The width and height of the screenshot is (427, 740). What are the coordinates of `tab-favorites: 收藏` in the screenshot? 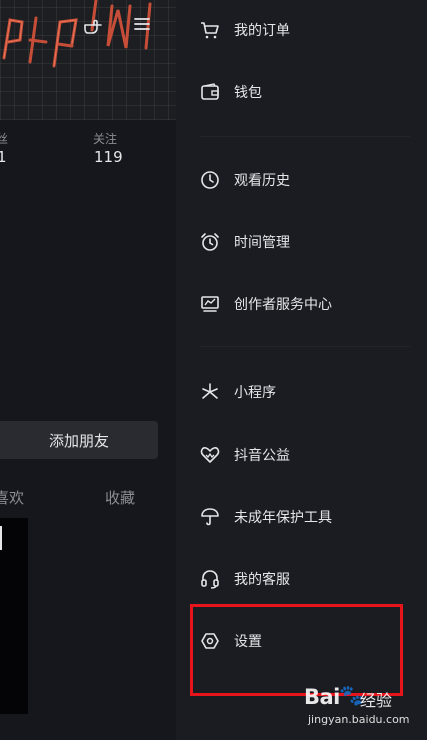 It's located at (120, 497).